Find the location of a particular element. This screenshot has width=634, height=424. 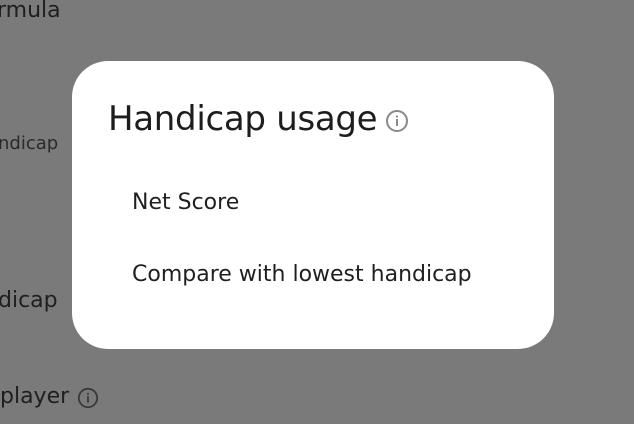

dialog-title: Handicap usage is located at coordinates (243, 119).